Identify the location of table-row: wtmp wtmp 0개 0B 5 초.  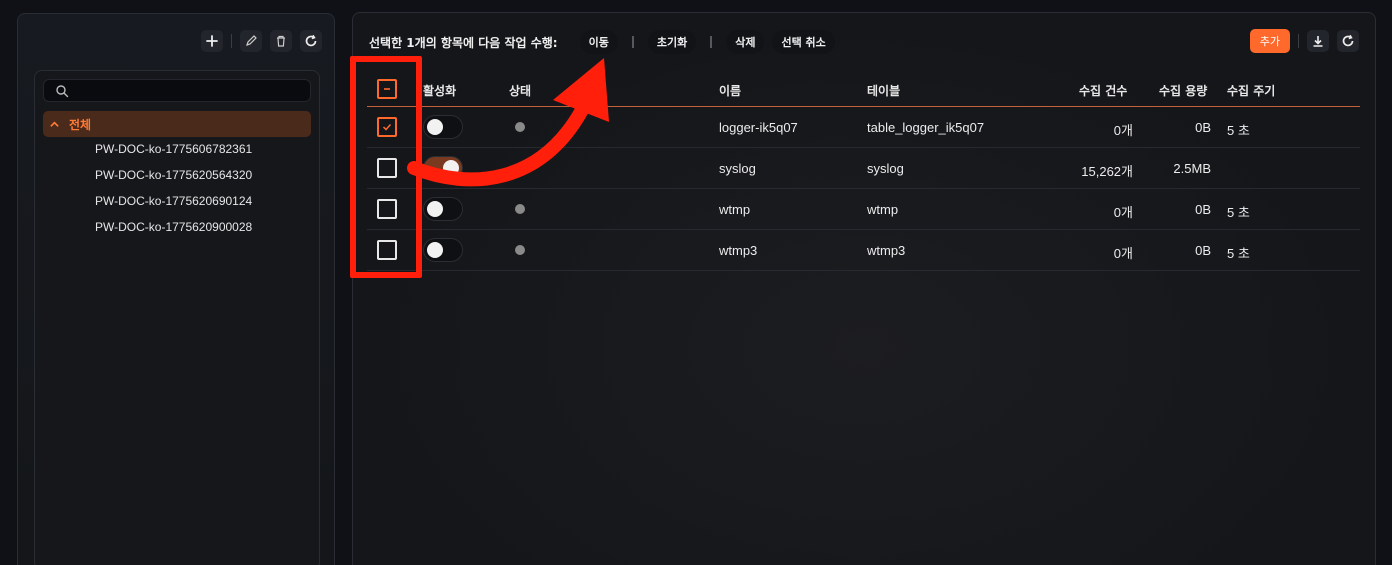
(863, 209).